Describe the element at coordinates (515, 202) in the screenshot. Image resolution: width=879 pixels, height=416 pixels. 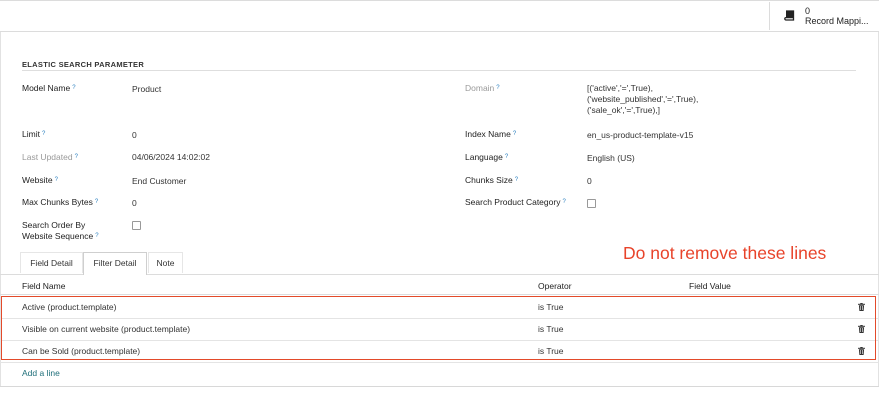
I see `search-category-label: Search Product Category?` at that location.